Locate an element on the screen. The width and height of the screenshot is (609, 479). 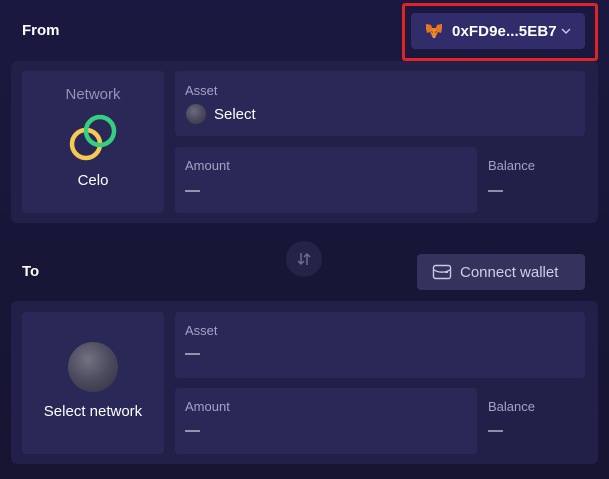
from-section-label: From is located at coordinates (41, 30).